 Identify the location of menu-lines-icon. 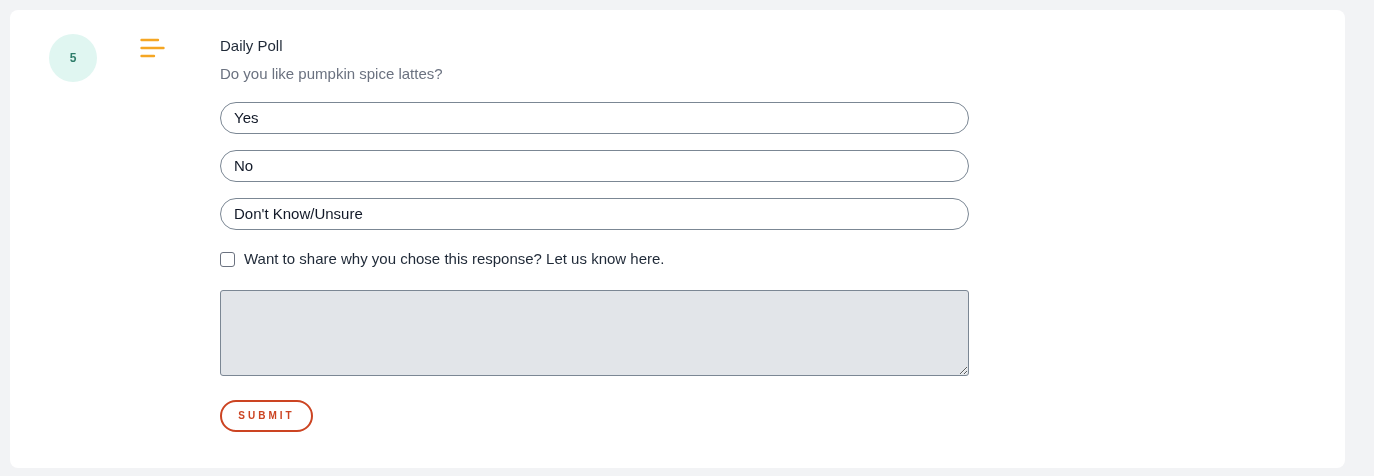
(152, 48).